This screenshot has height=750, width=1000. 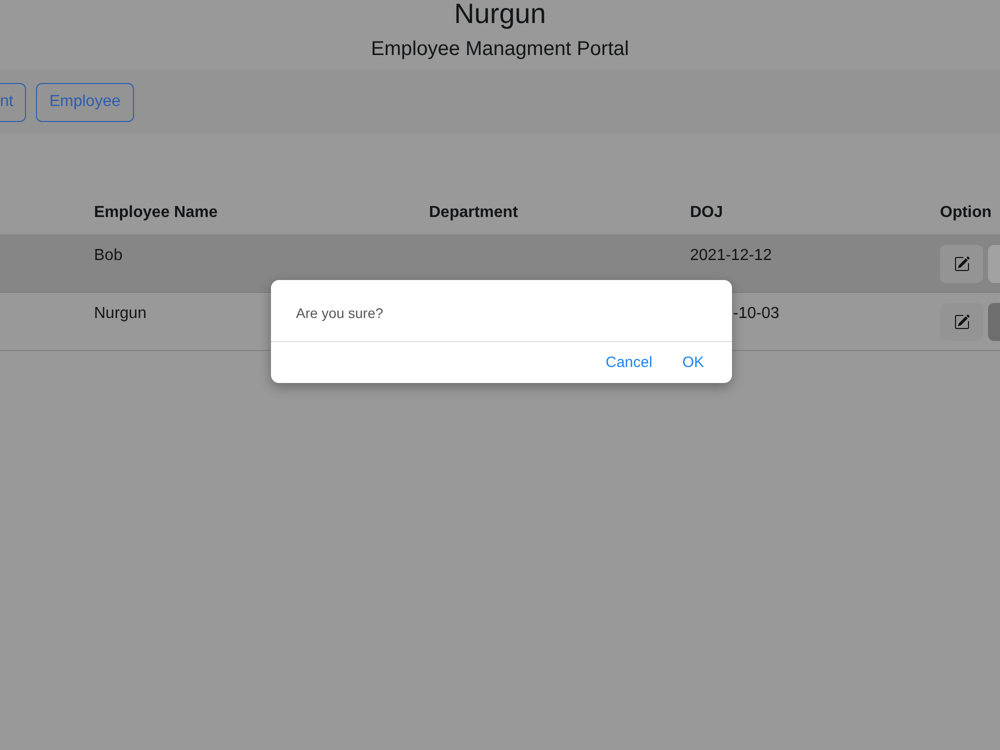 What do you see at coordinates (966, 212) in the screenshot?
I see `column-header: Option` at bounding box center [966, 212].